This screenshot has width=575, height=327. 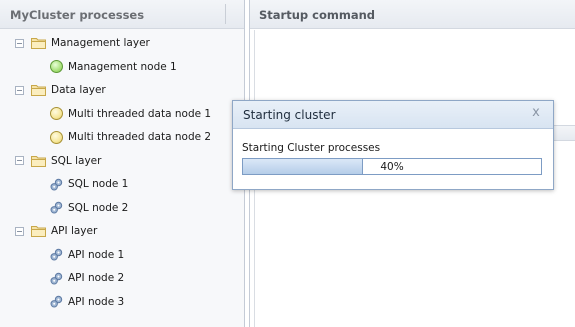 I want to click on progress-text: 40%, so click(x=392, y=167).